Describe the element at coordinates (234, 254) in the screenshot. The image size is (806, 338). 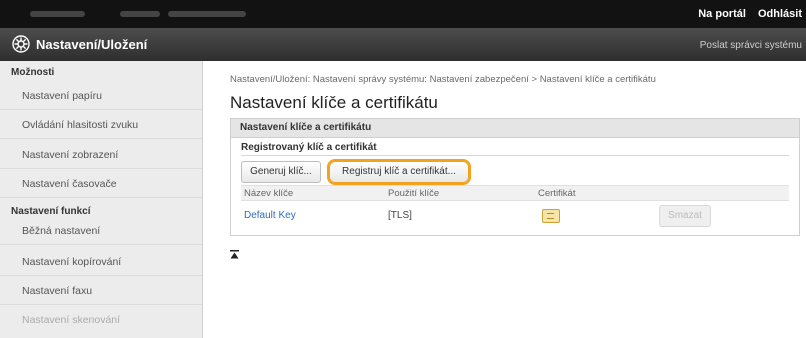
I see `page-top-icon` at that location.